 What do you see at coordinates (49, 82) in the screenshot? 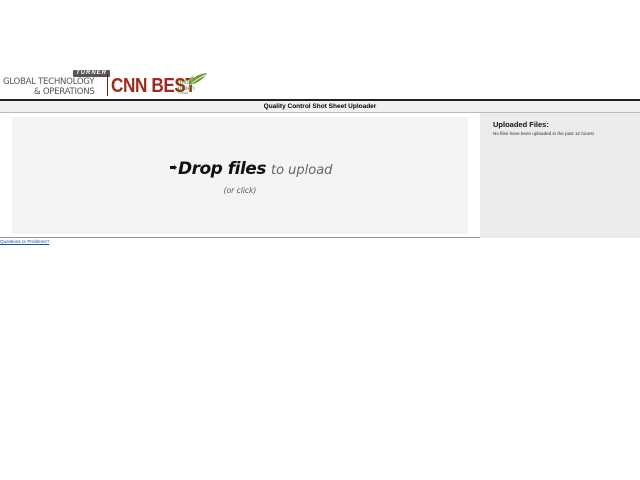
I see `gto-logo-line1: GLOBAL TECHNOLOGY` at bounding box center [49, 82].